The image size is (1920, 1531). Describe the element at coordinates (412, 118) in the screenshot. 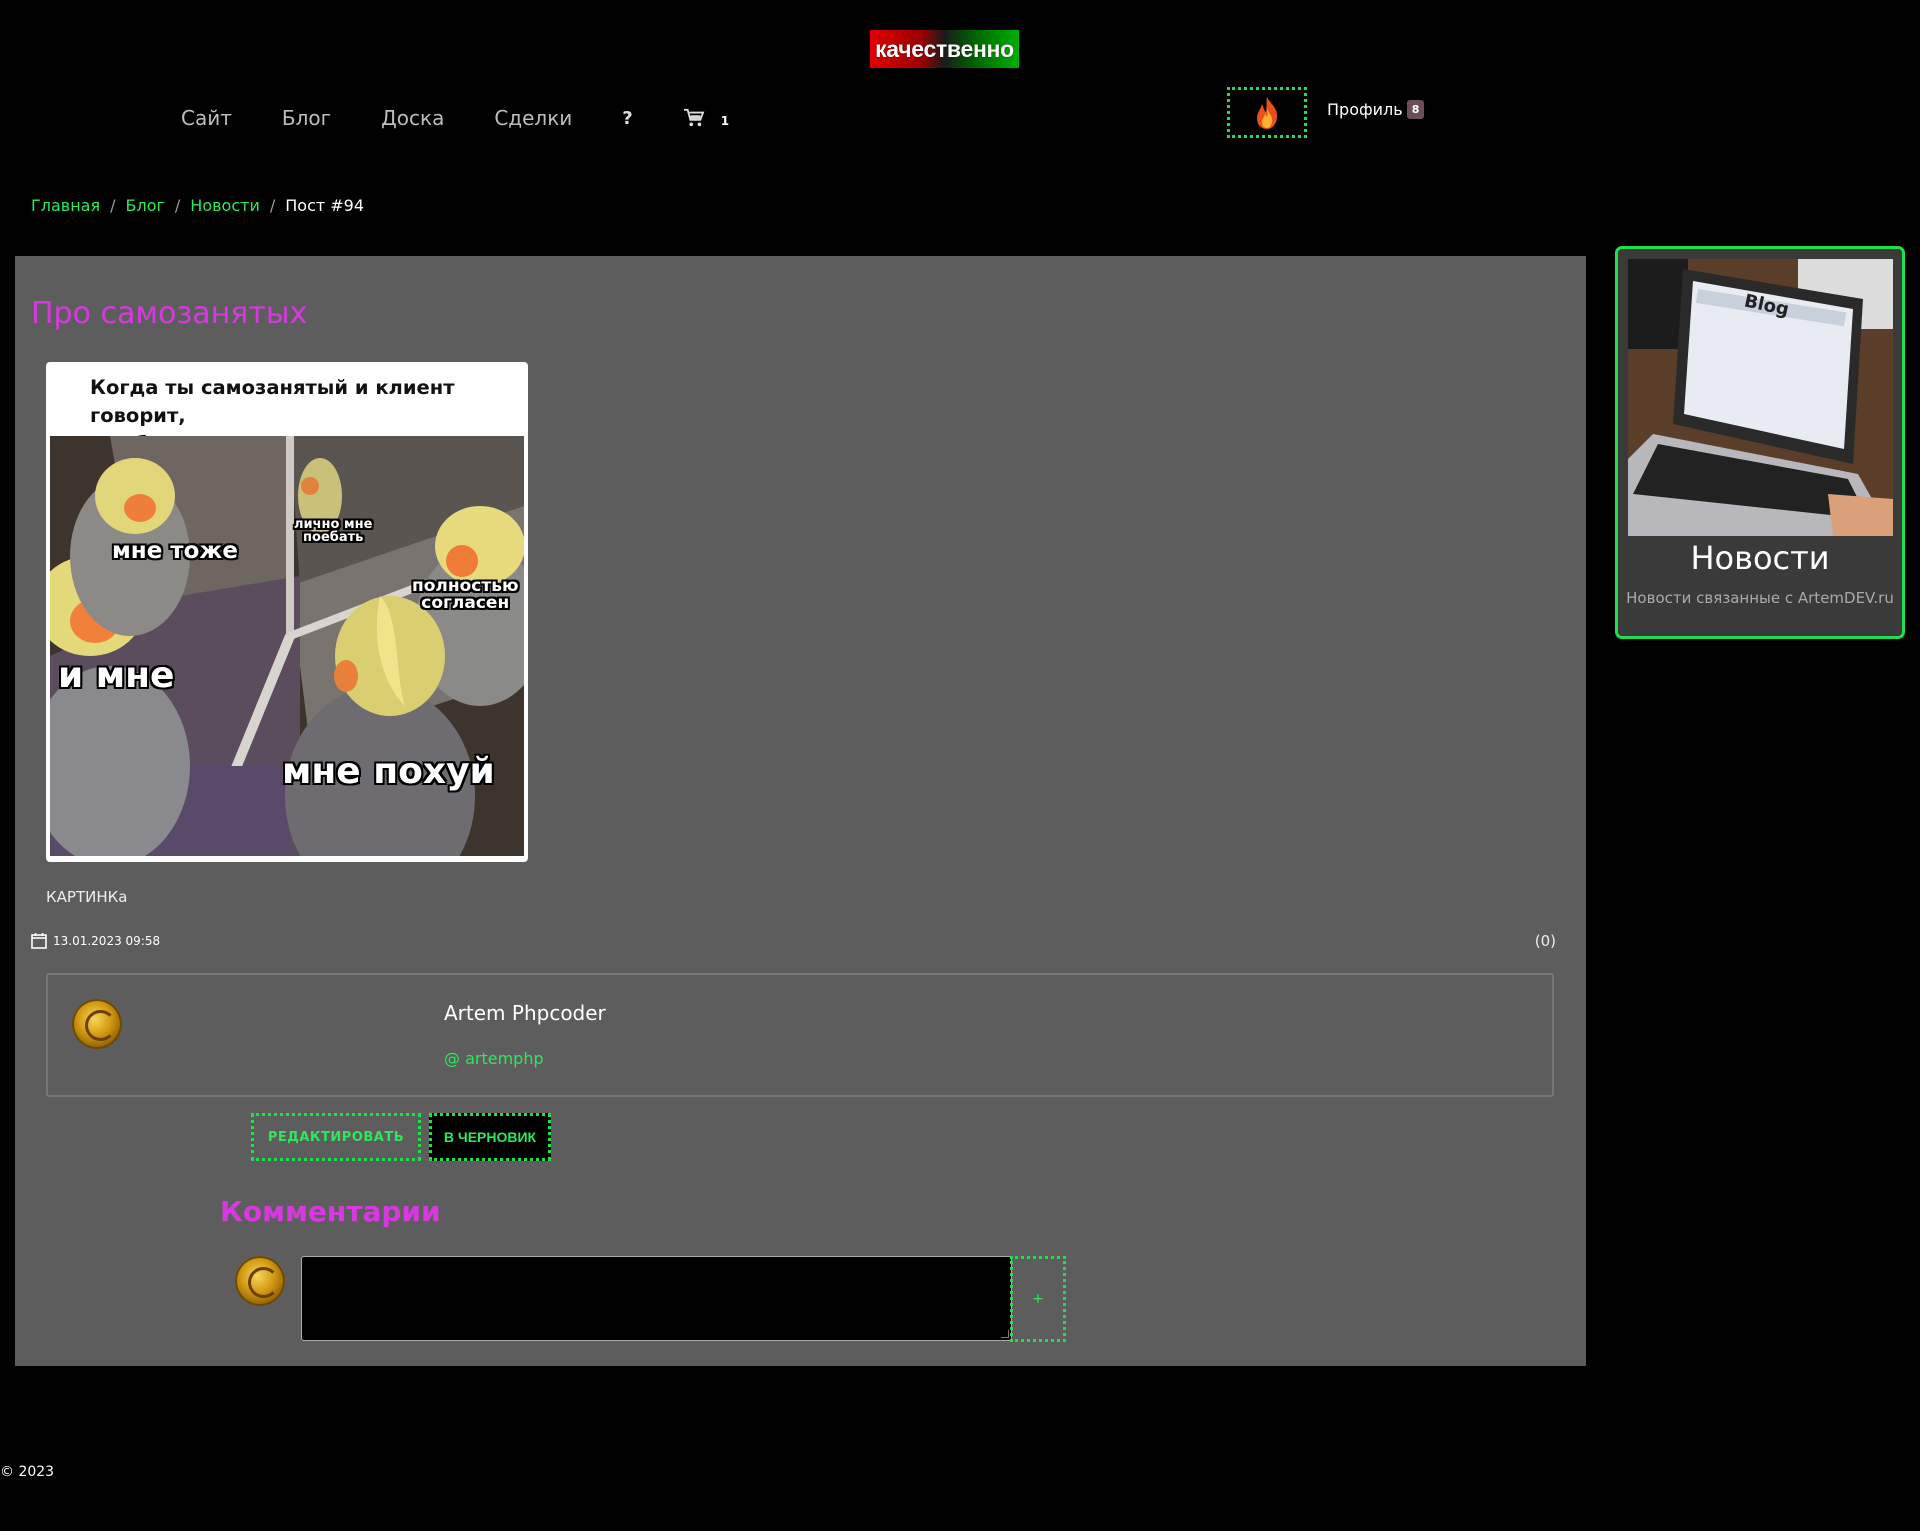

I see `nav-item-board: Доска` at that location.